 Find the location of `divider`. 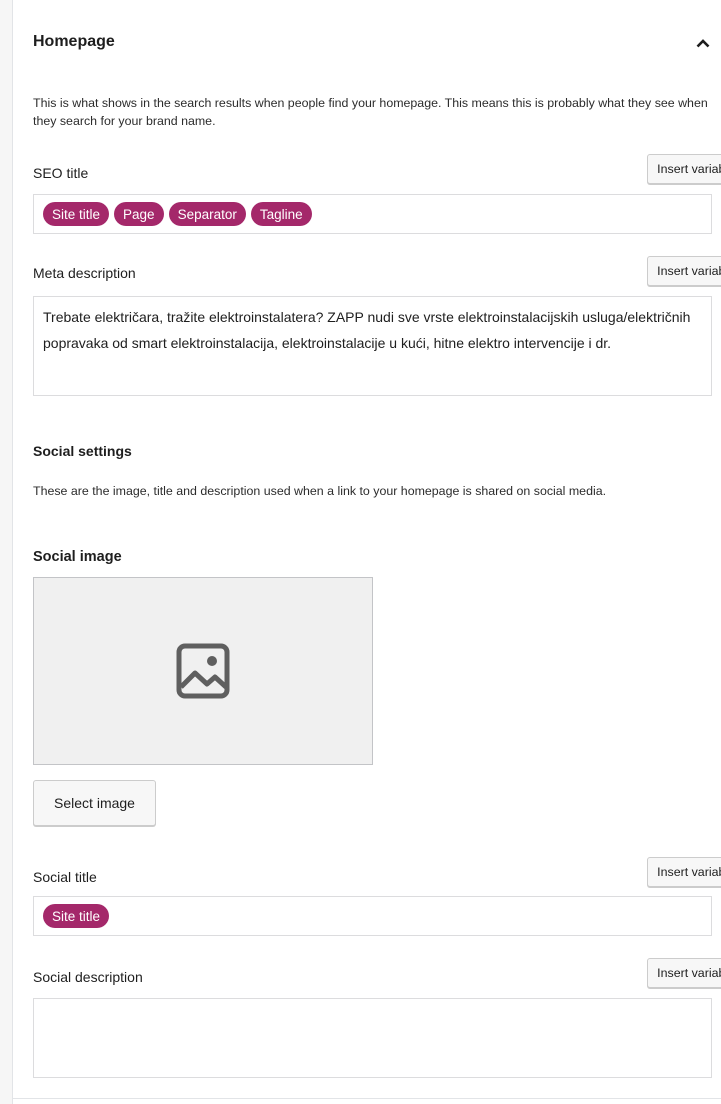

divider is located at coordinates (366, 1098).